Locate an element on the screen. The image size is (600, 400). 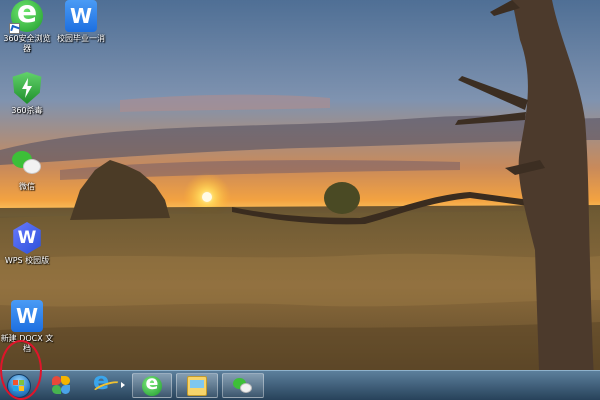
desktop-icon-label: 微信 is located at coordinates (27, 186).